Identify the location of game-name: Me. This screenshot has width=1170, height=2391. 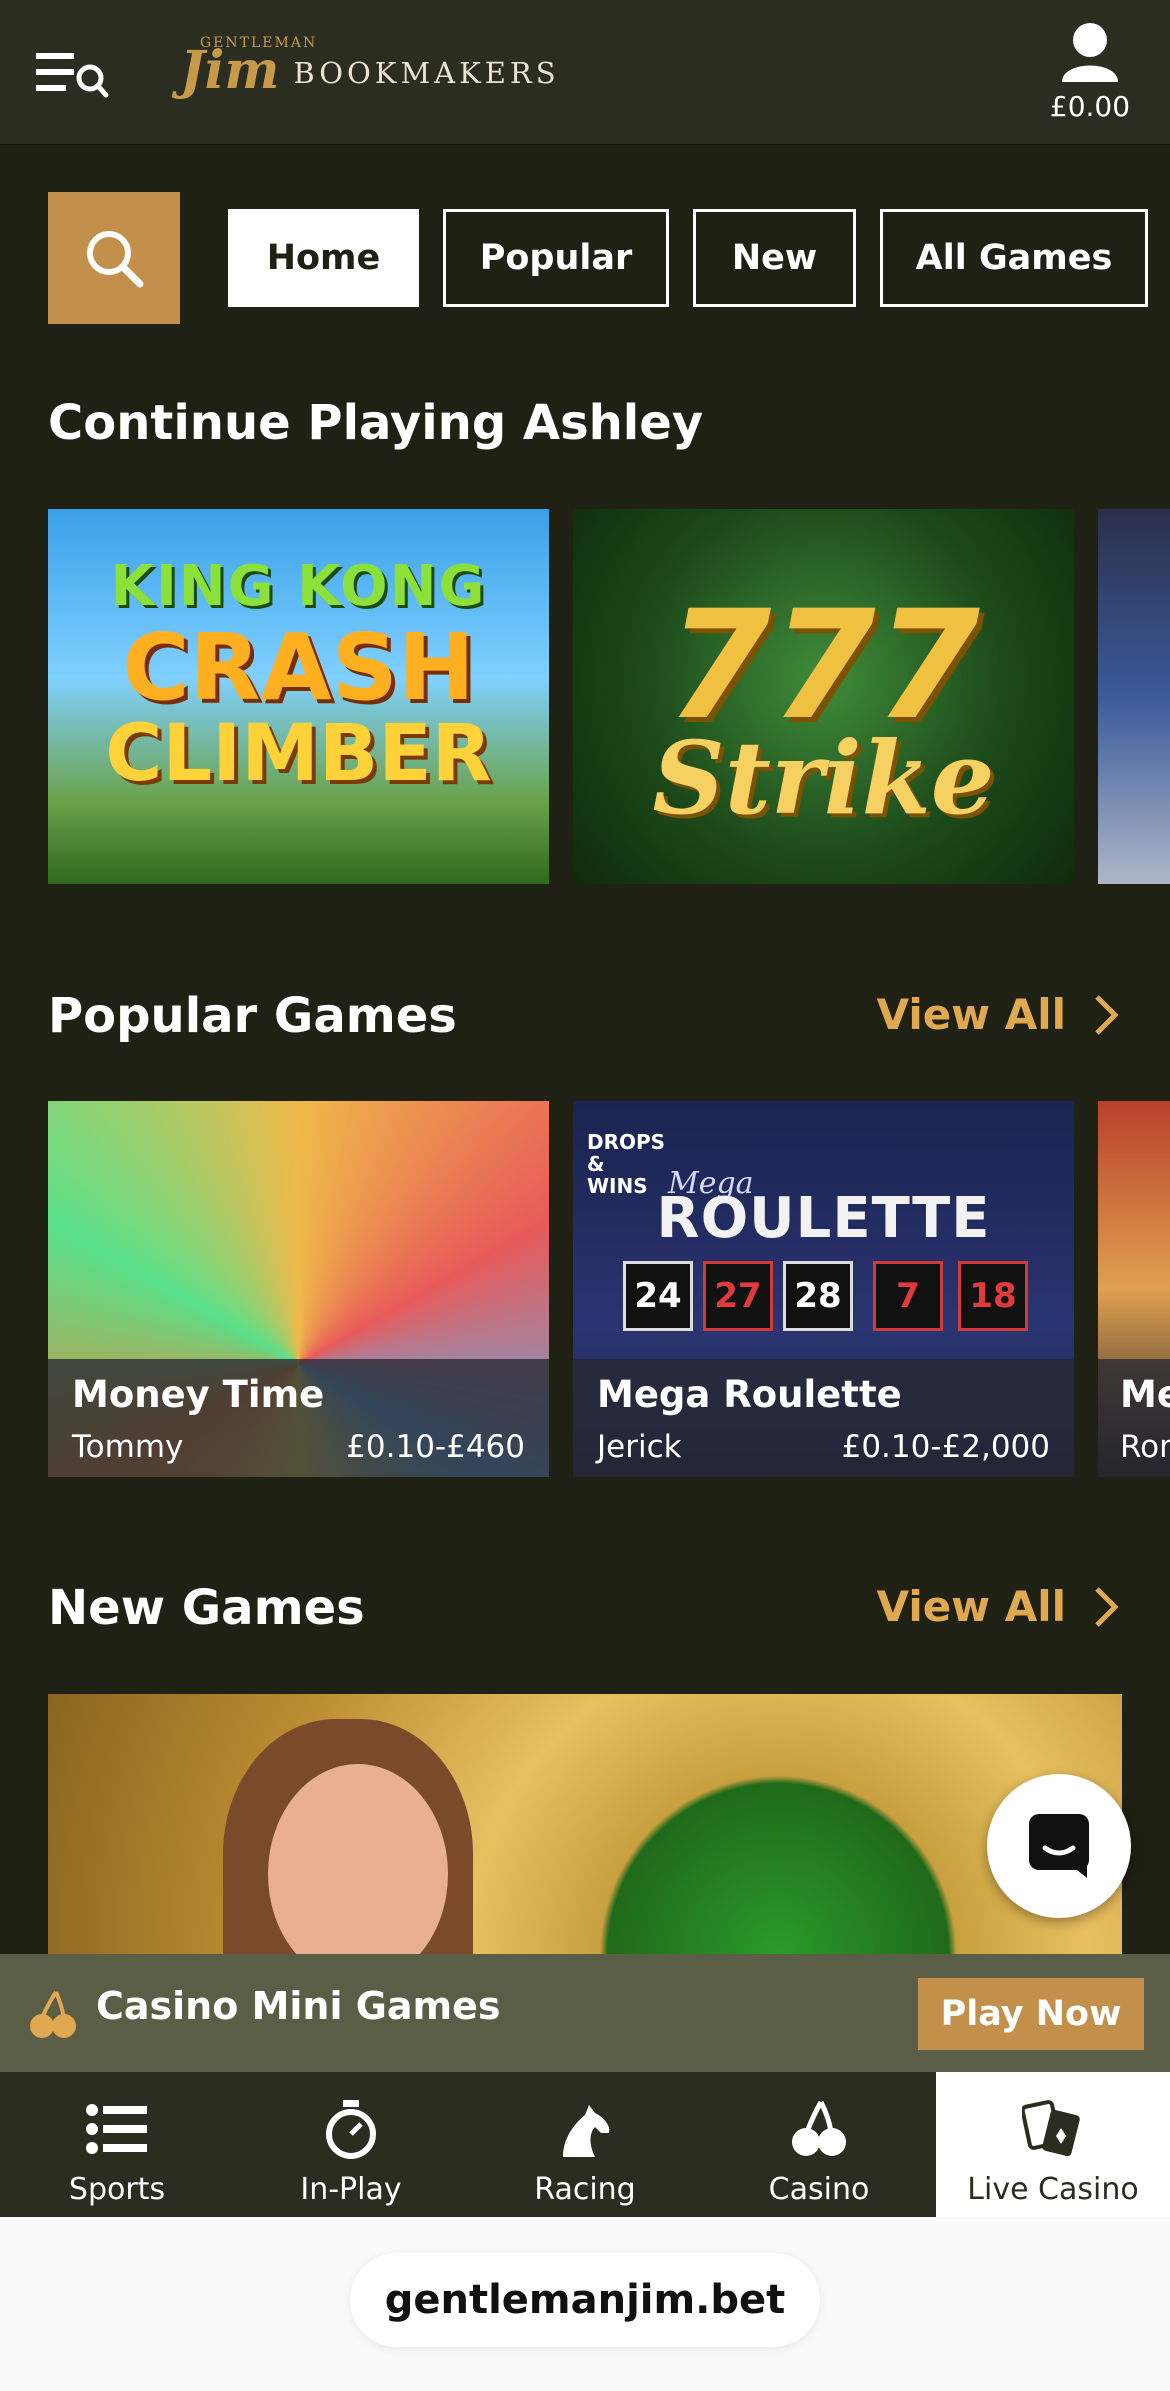
(1145, 1394).